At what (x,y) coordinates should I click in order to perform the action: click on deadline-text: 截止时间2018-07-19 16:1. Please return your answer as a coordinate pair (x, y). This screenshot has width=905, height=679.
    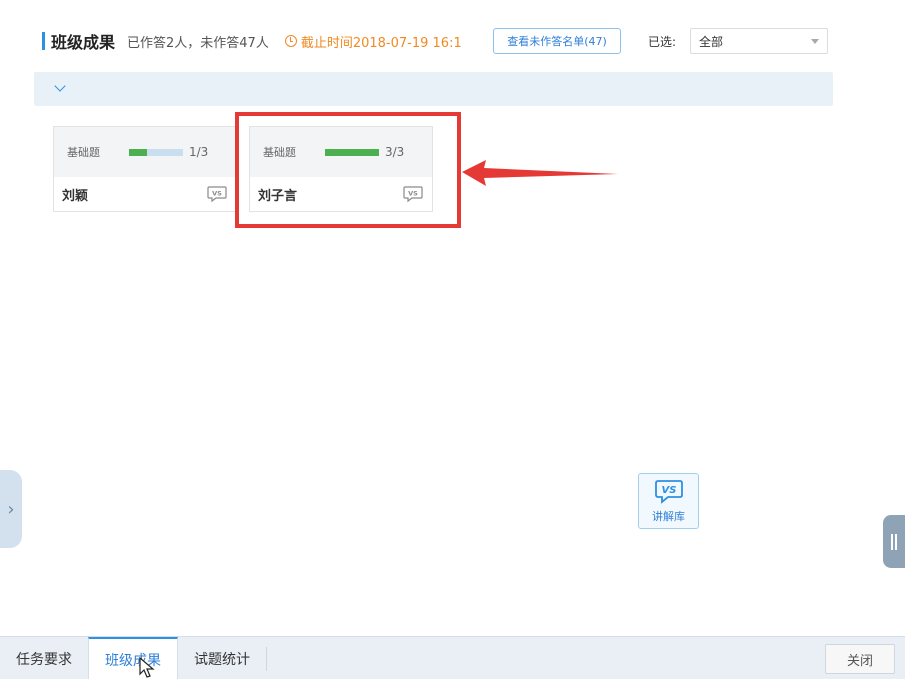
    Looking at the image, I should click on (381, 43).